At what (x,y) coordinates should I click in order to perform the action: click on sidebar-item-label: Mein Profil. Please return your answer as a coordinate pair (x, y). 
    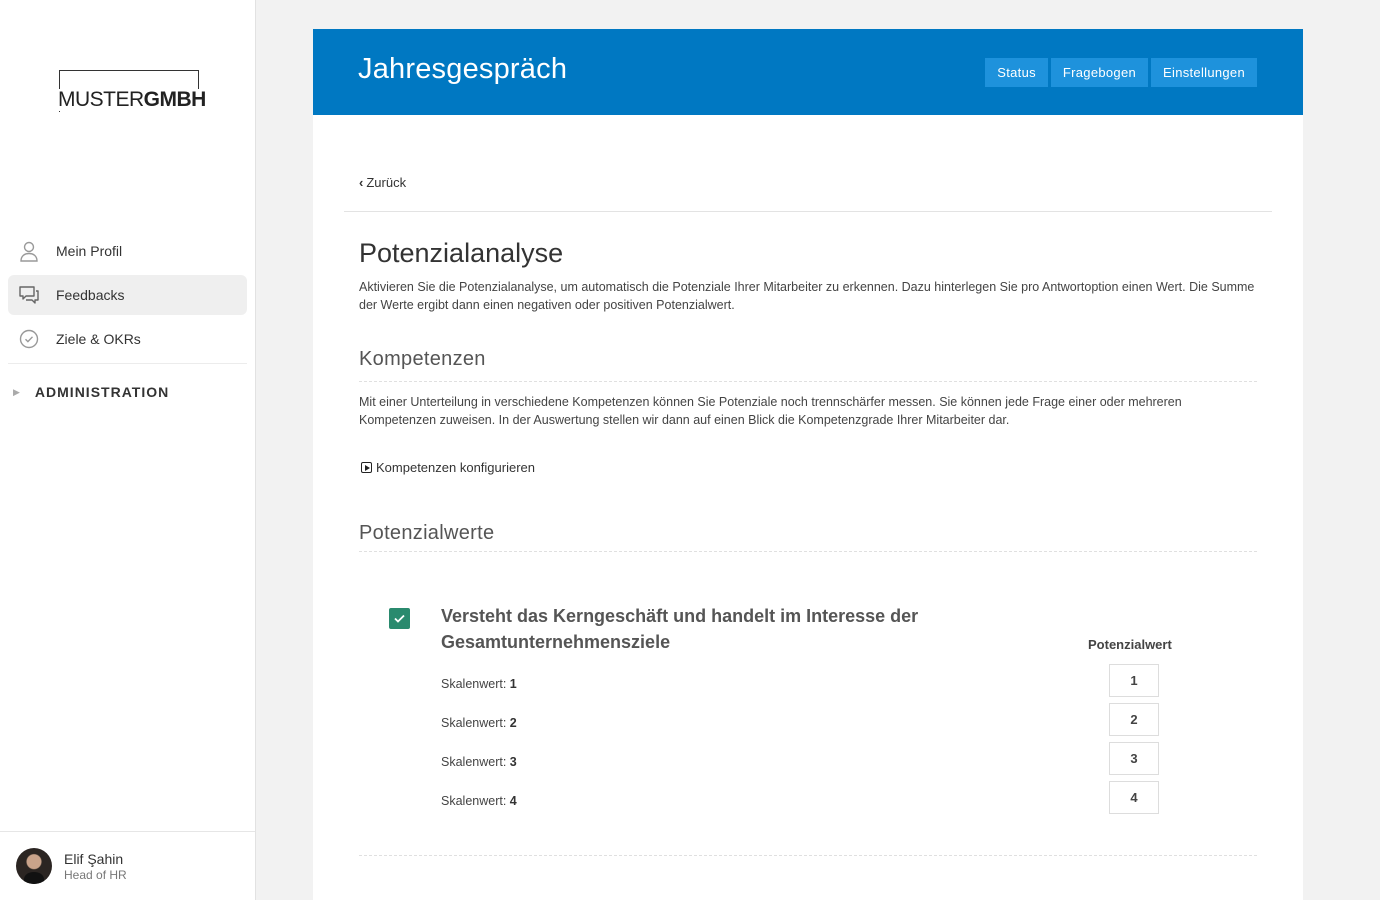
    Looking at the image, I should click on (89, 251).